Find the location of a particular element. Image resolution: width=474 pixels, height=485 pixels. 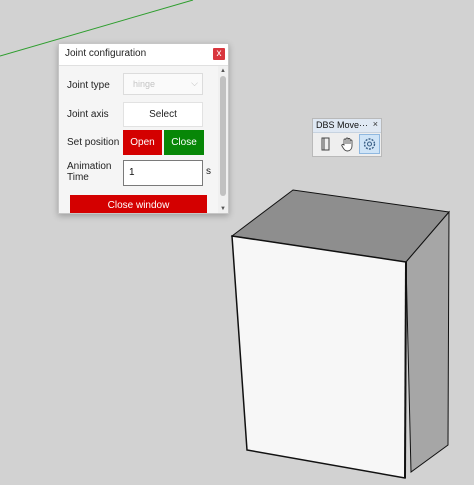

scroll-up-arrow-icon: ▲ is located at coordinates (223, 71).